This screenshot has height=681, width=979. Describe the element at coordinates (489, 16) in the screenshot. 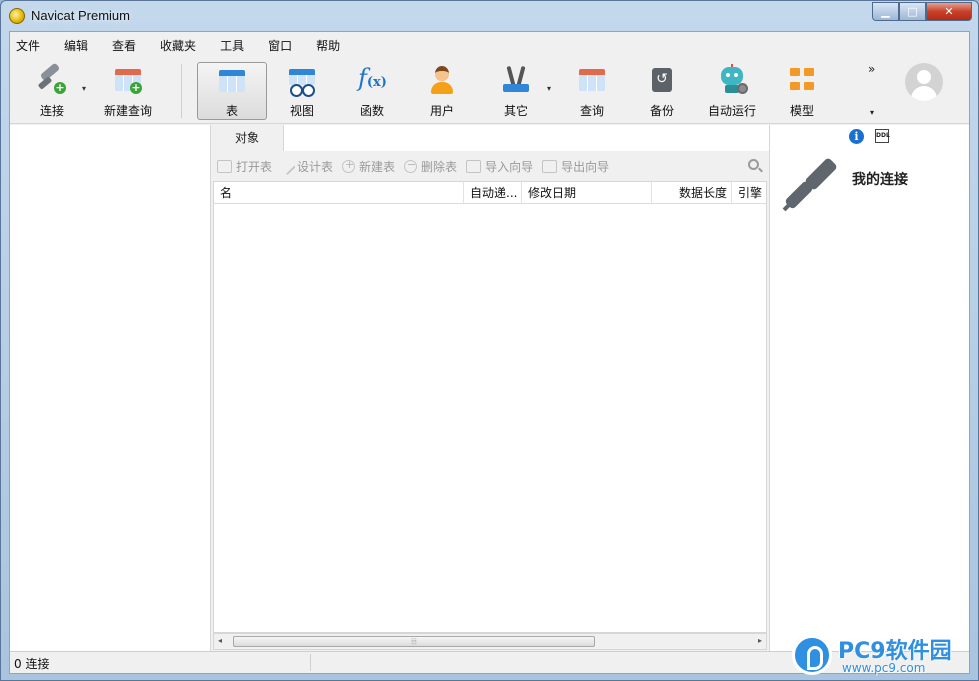

I see `title-bar: Navicat Premium ▁ □ ✕` at that location.